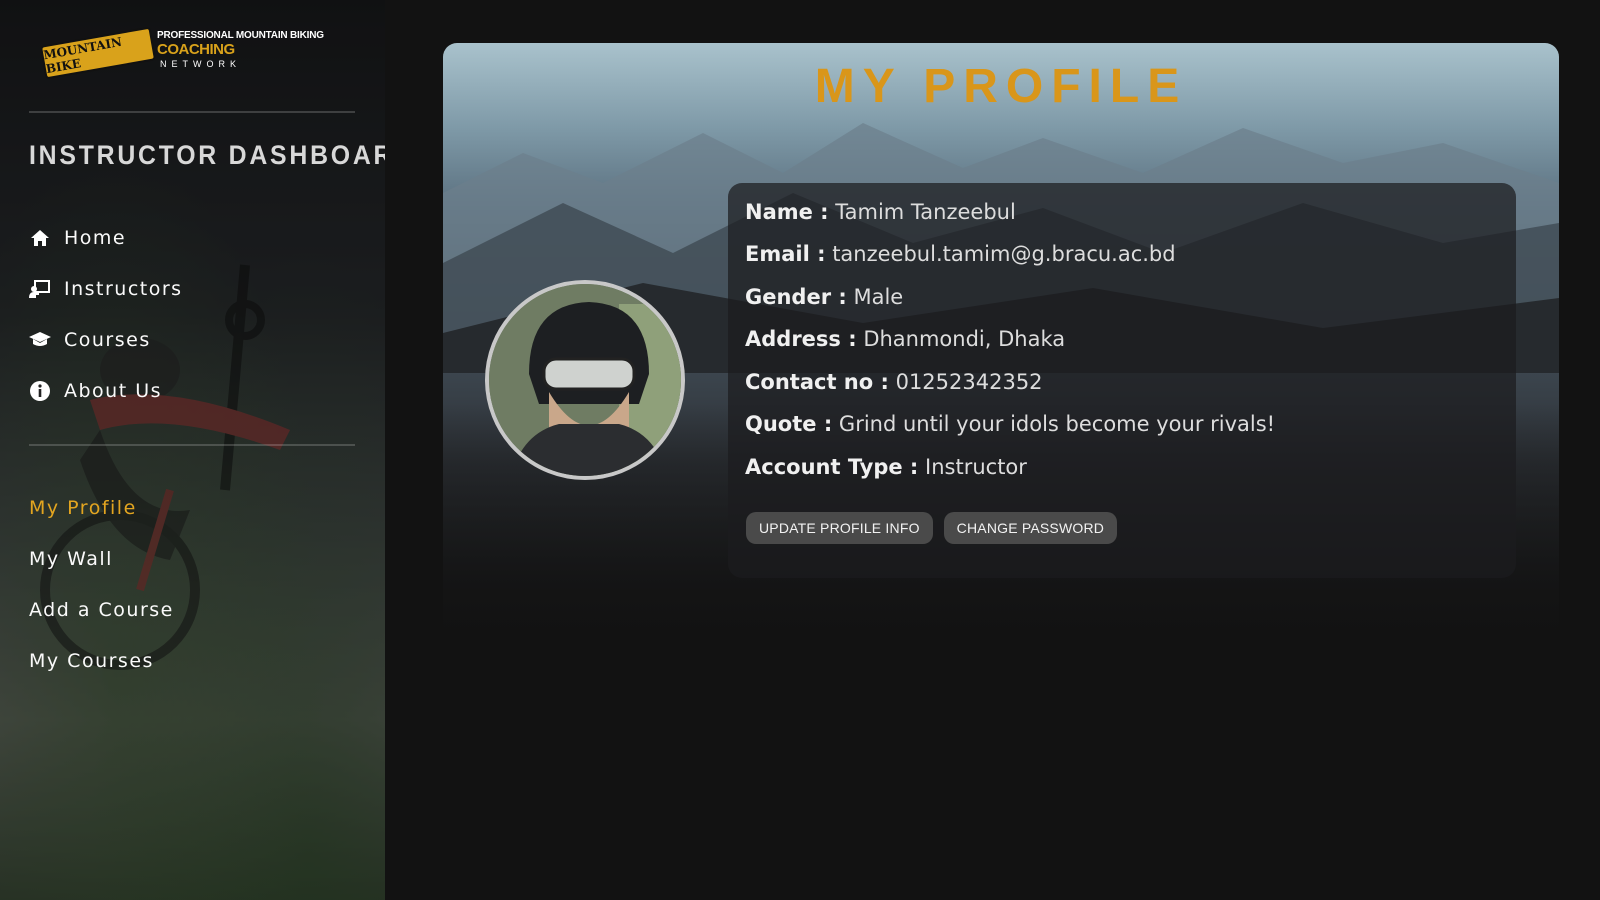 The image size is (1600, 900). I want to click on nav-item-courses: Courses, so click(106, 339).